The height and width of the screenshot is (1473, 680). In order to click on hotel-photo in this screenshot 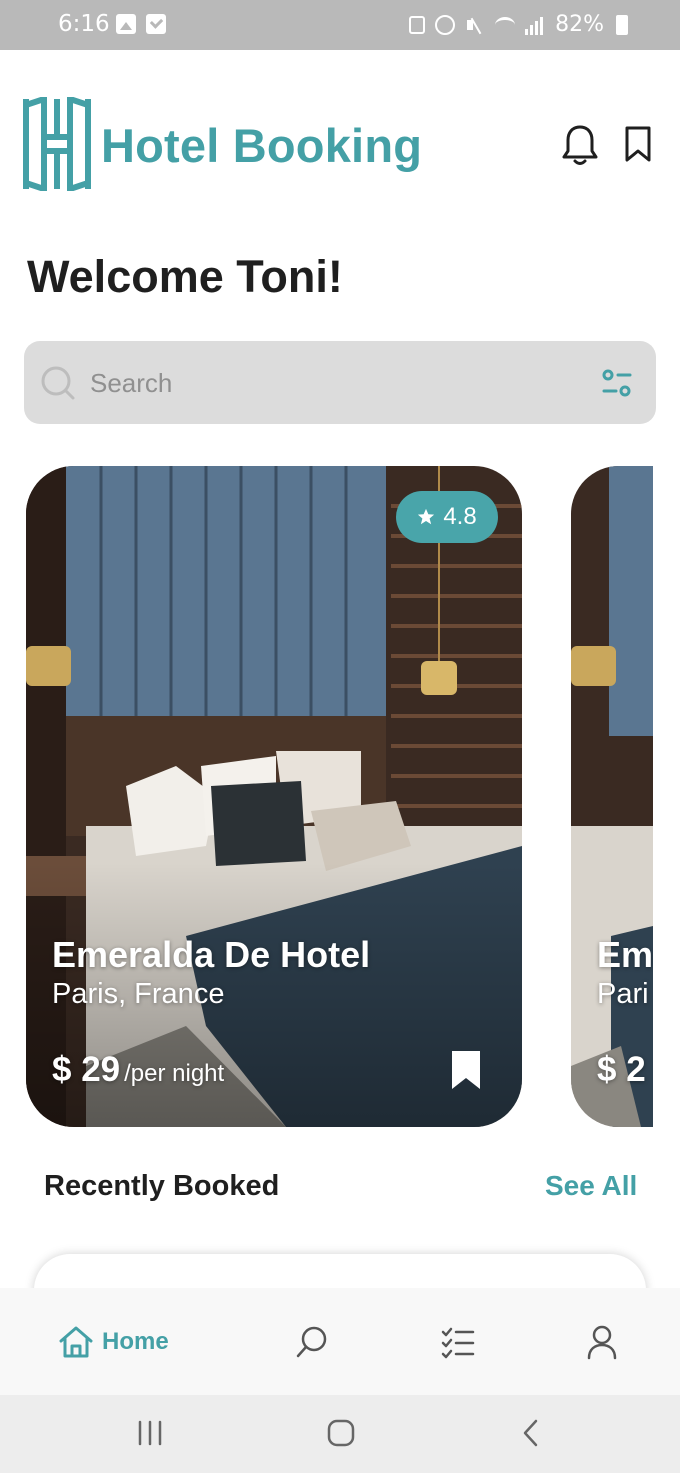, I will do `click(612, 796)`.